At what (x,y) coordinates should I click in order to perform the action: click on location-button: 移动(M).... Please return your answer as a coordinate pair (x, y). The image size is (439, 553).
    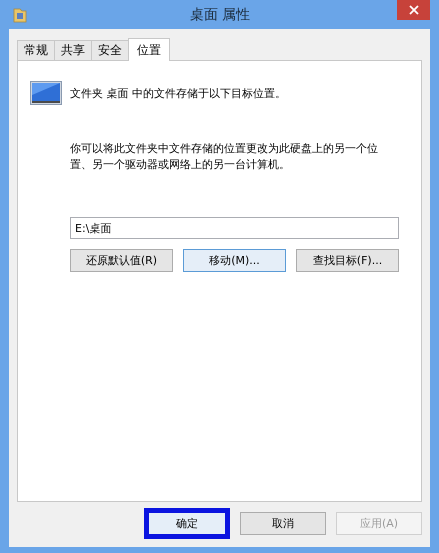
    Looking at the image, I should click on (234, 260).